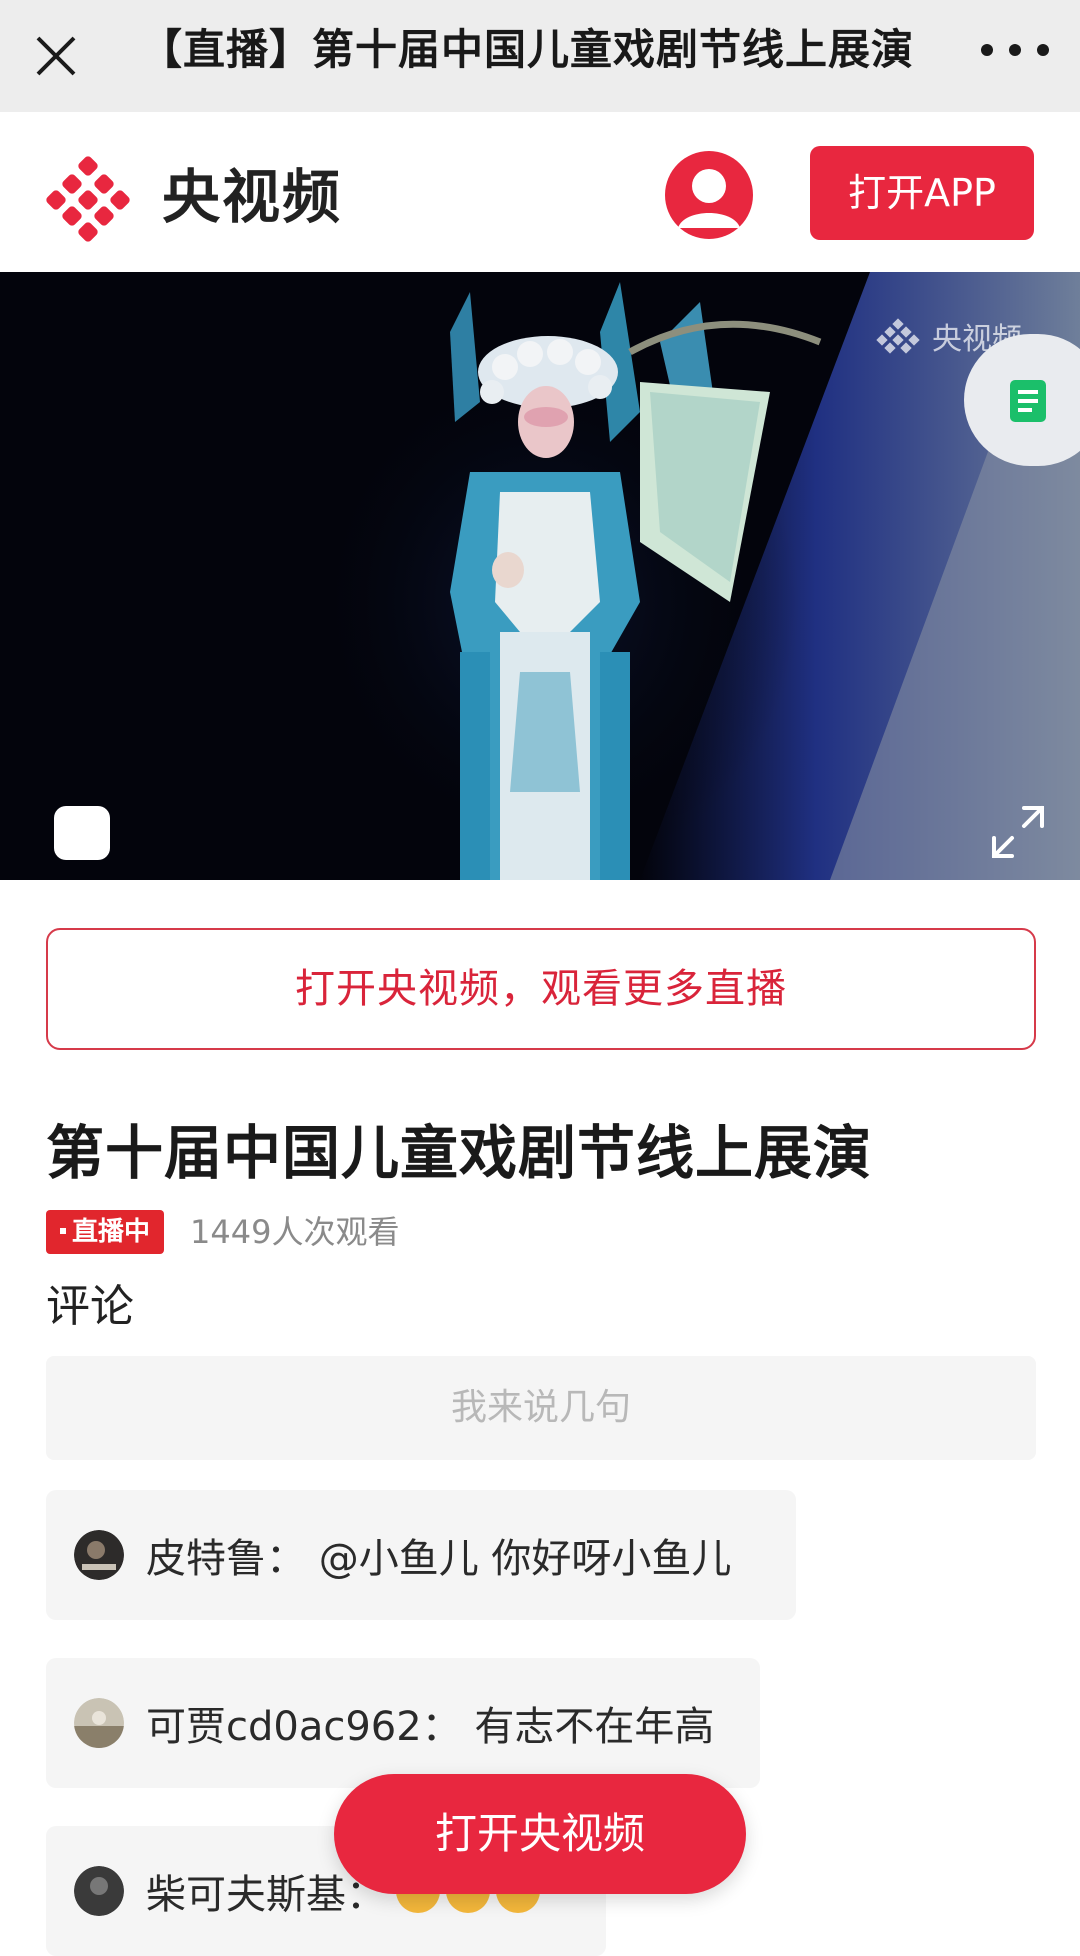 The width and height of the screenshot is (1080, 1956). I want to click on top-bar: 【直播】第十届中国儿童戏剧节线上展演, so click(540, 56).